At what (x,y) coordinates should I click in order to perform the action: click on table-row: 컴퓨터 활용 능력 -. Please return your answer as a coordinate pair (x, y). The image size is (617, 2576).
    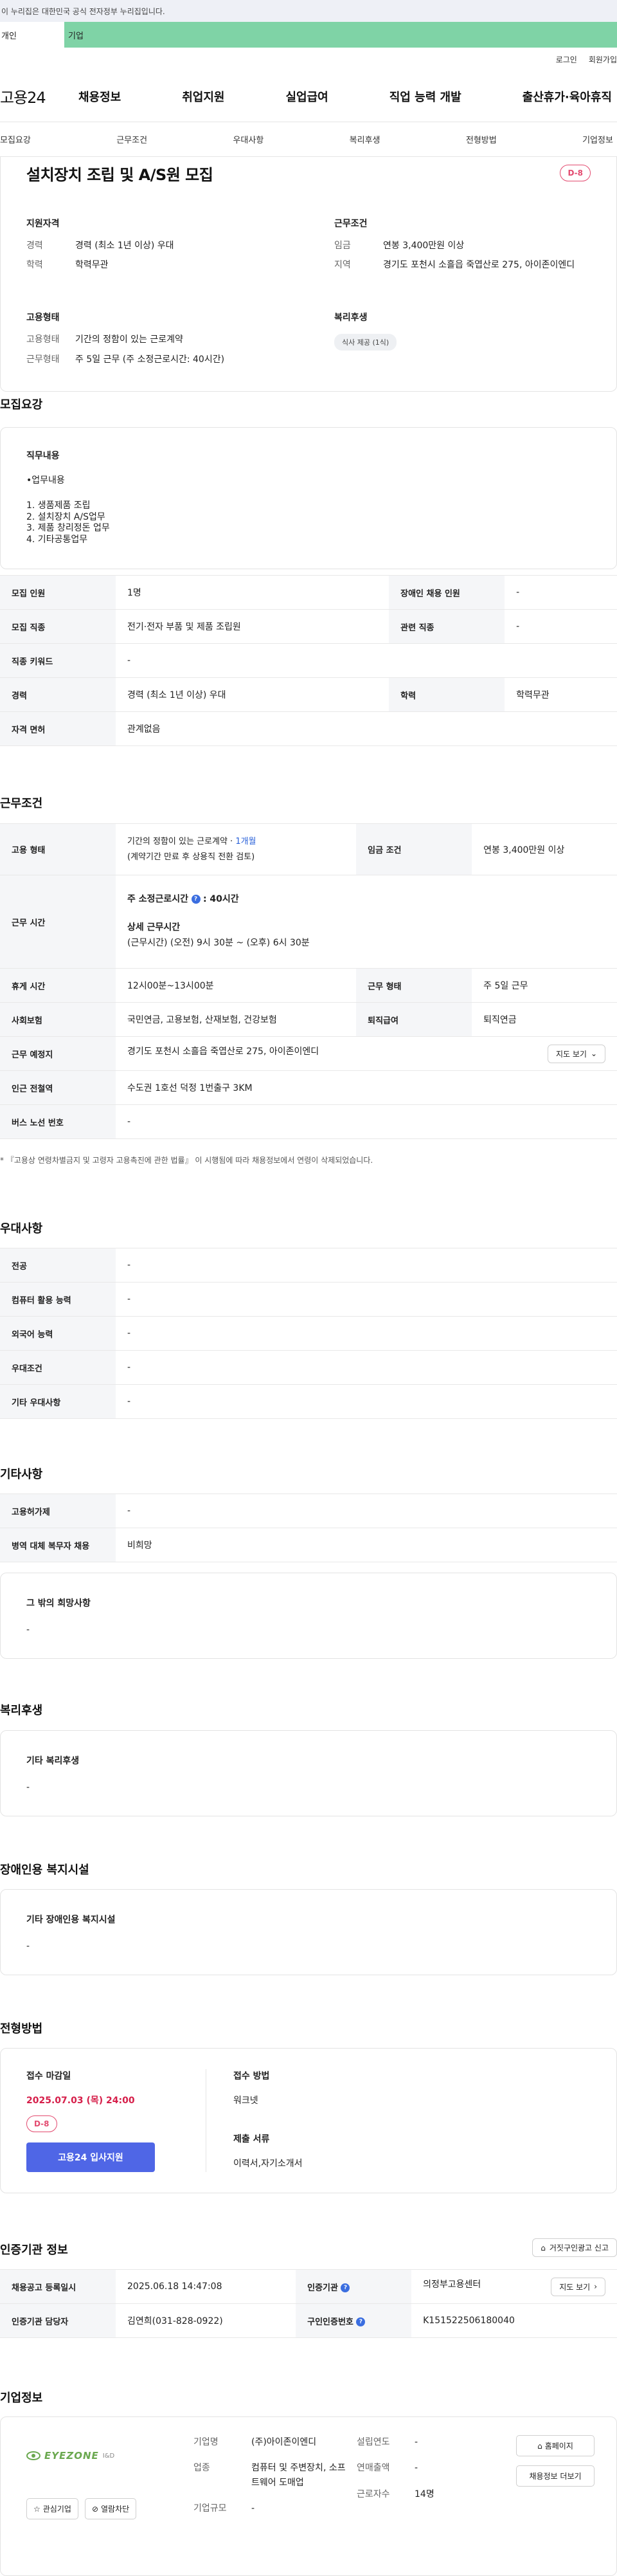
    Looking at the image, I should click on (308, 1299).